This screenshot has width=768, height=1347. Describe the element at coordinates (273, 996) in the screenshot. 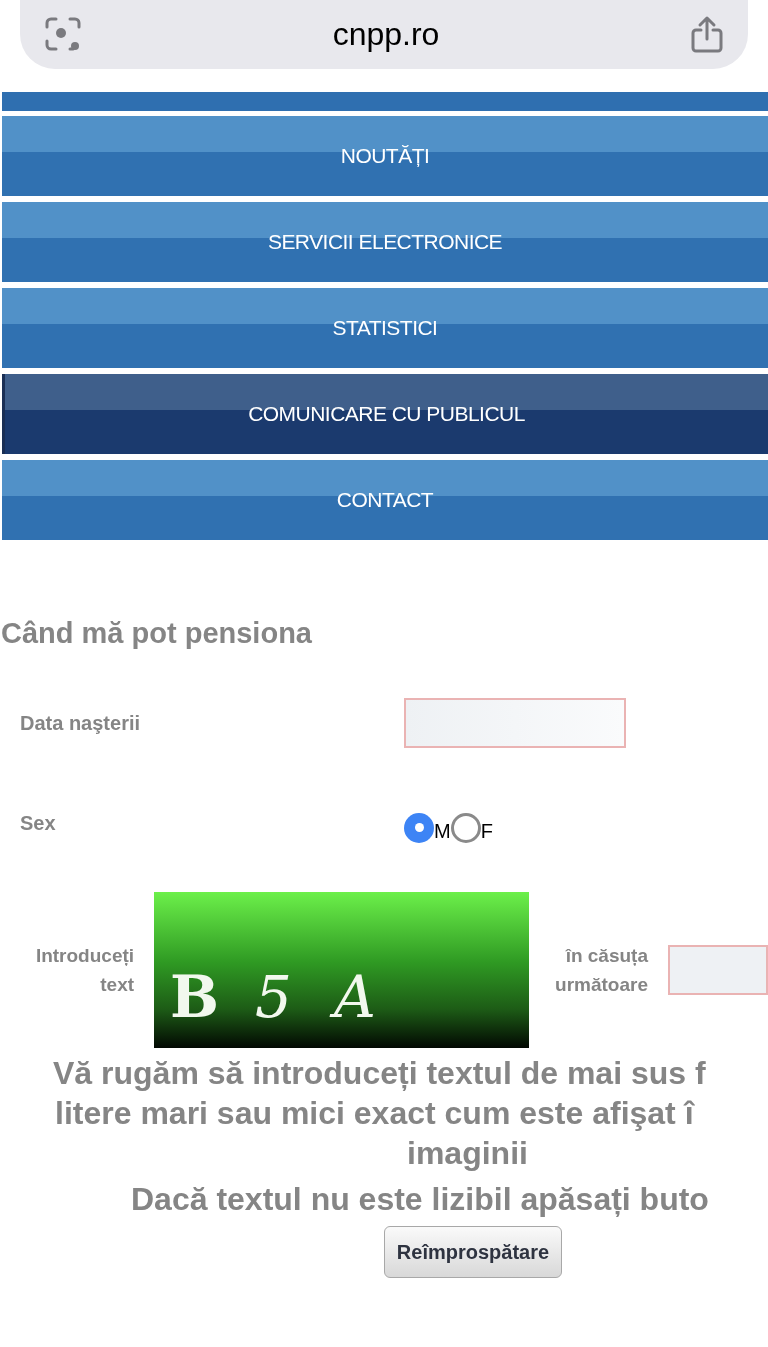

I see `captcha-character: 5` at that location.